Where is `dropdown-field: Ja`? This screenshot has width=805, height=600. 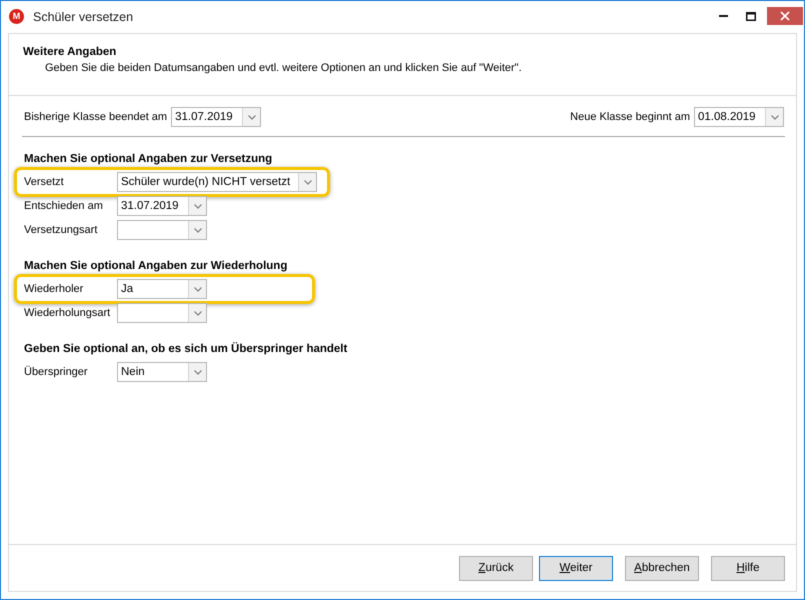 dropdown-field: Ja is located at coordinates (162, 289).